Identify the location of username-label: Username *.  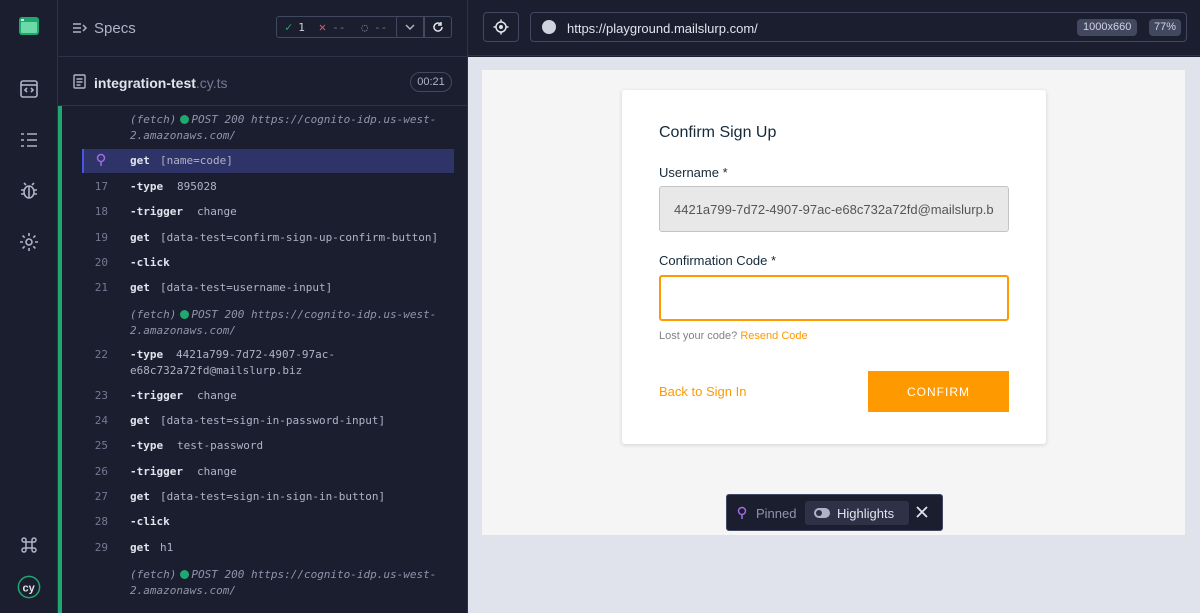
(693, 172).